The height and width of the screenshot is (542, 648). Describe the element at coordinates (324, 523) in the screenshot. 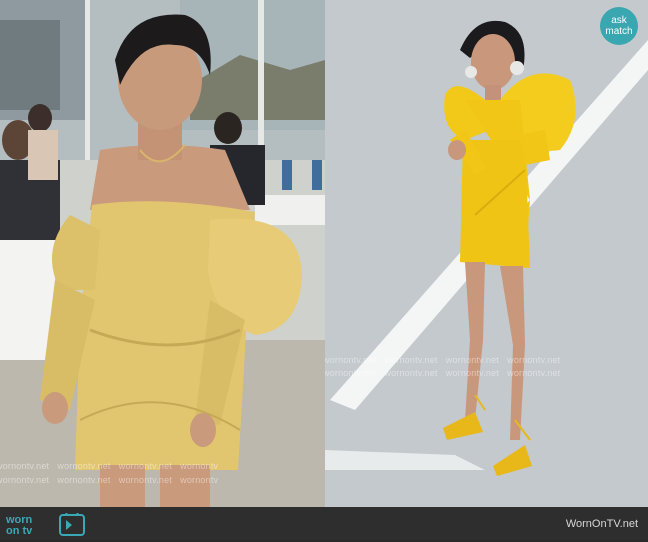

I see `footer-bar: worn on tv WornOnTV.net` at that location.